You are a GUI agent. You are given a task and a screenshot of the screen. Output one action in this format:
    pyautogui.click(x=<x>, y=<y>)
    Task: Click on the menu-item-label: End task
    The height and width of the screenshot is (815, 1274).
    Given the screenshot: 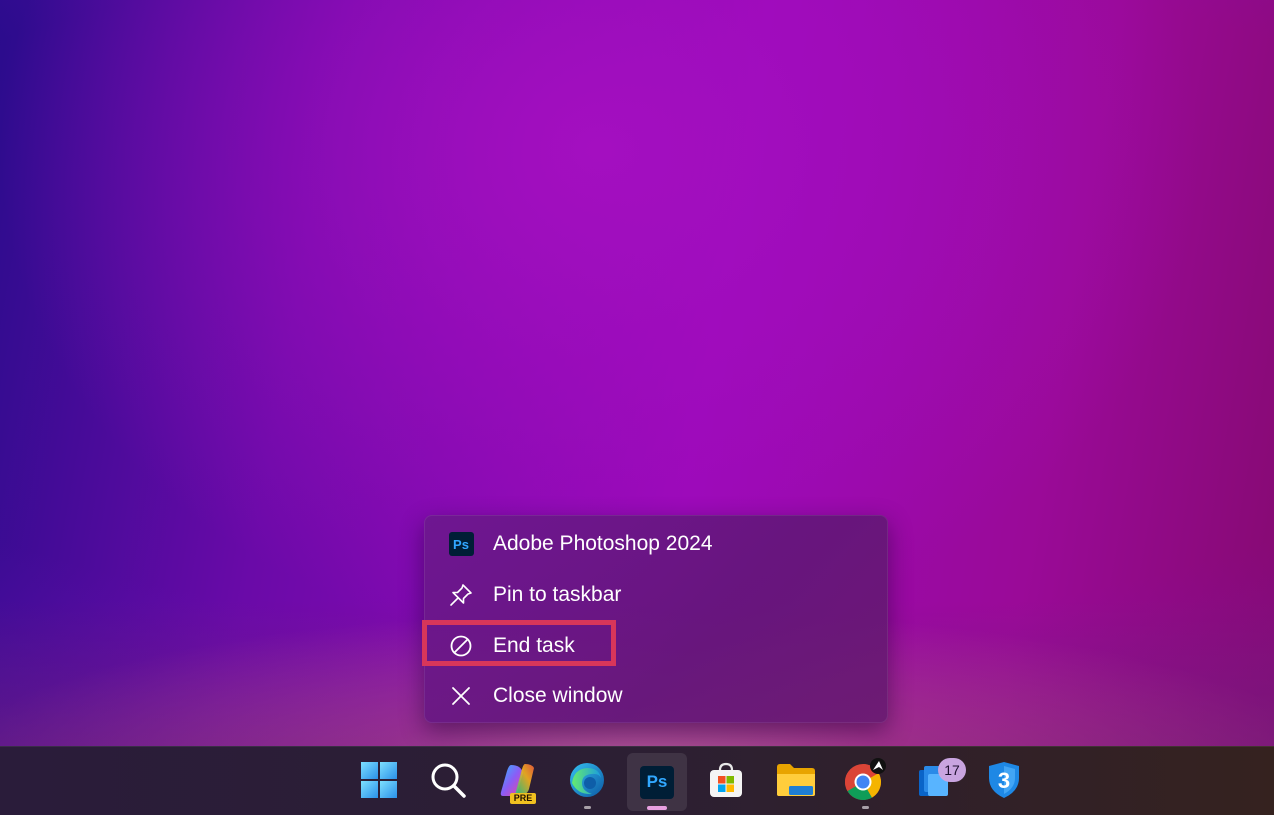 What is the action you would take?
    pyautogui.click(x=534, y=645)
    